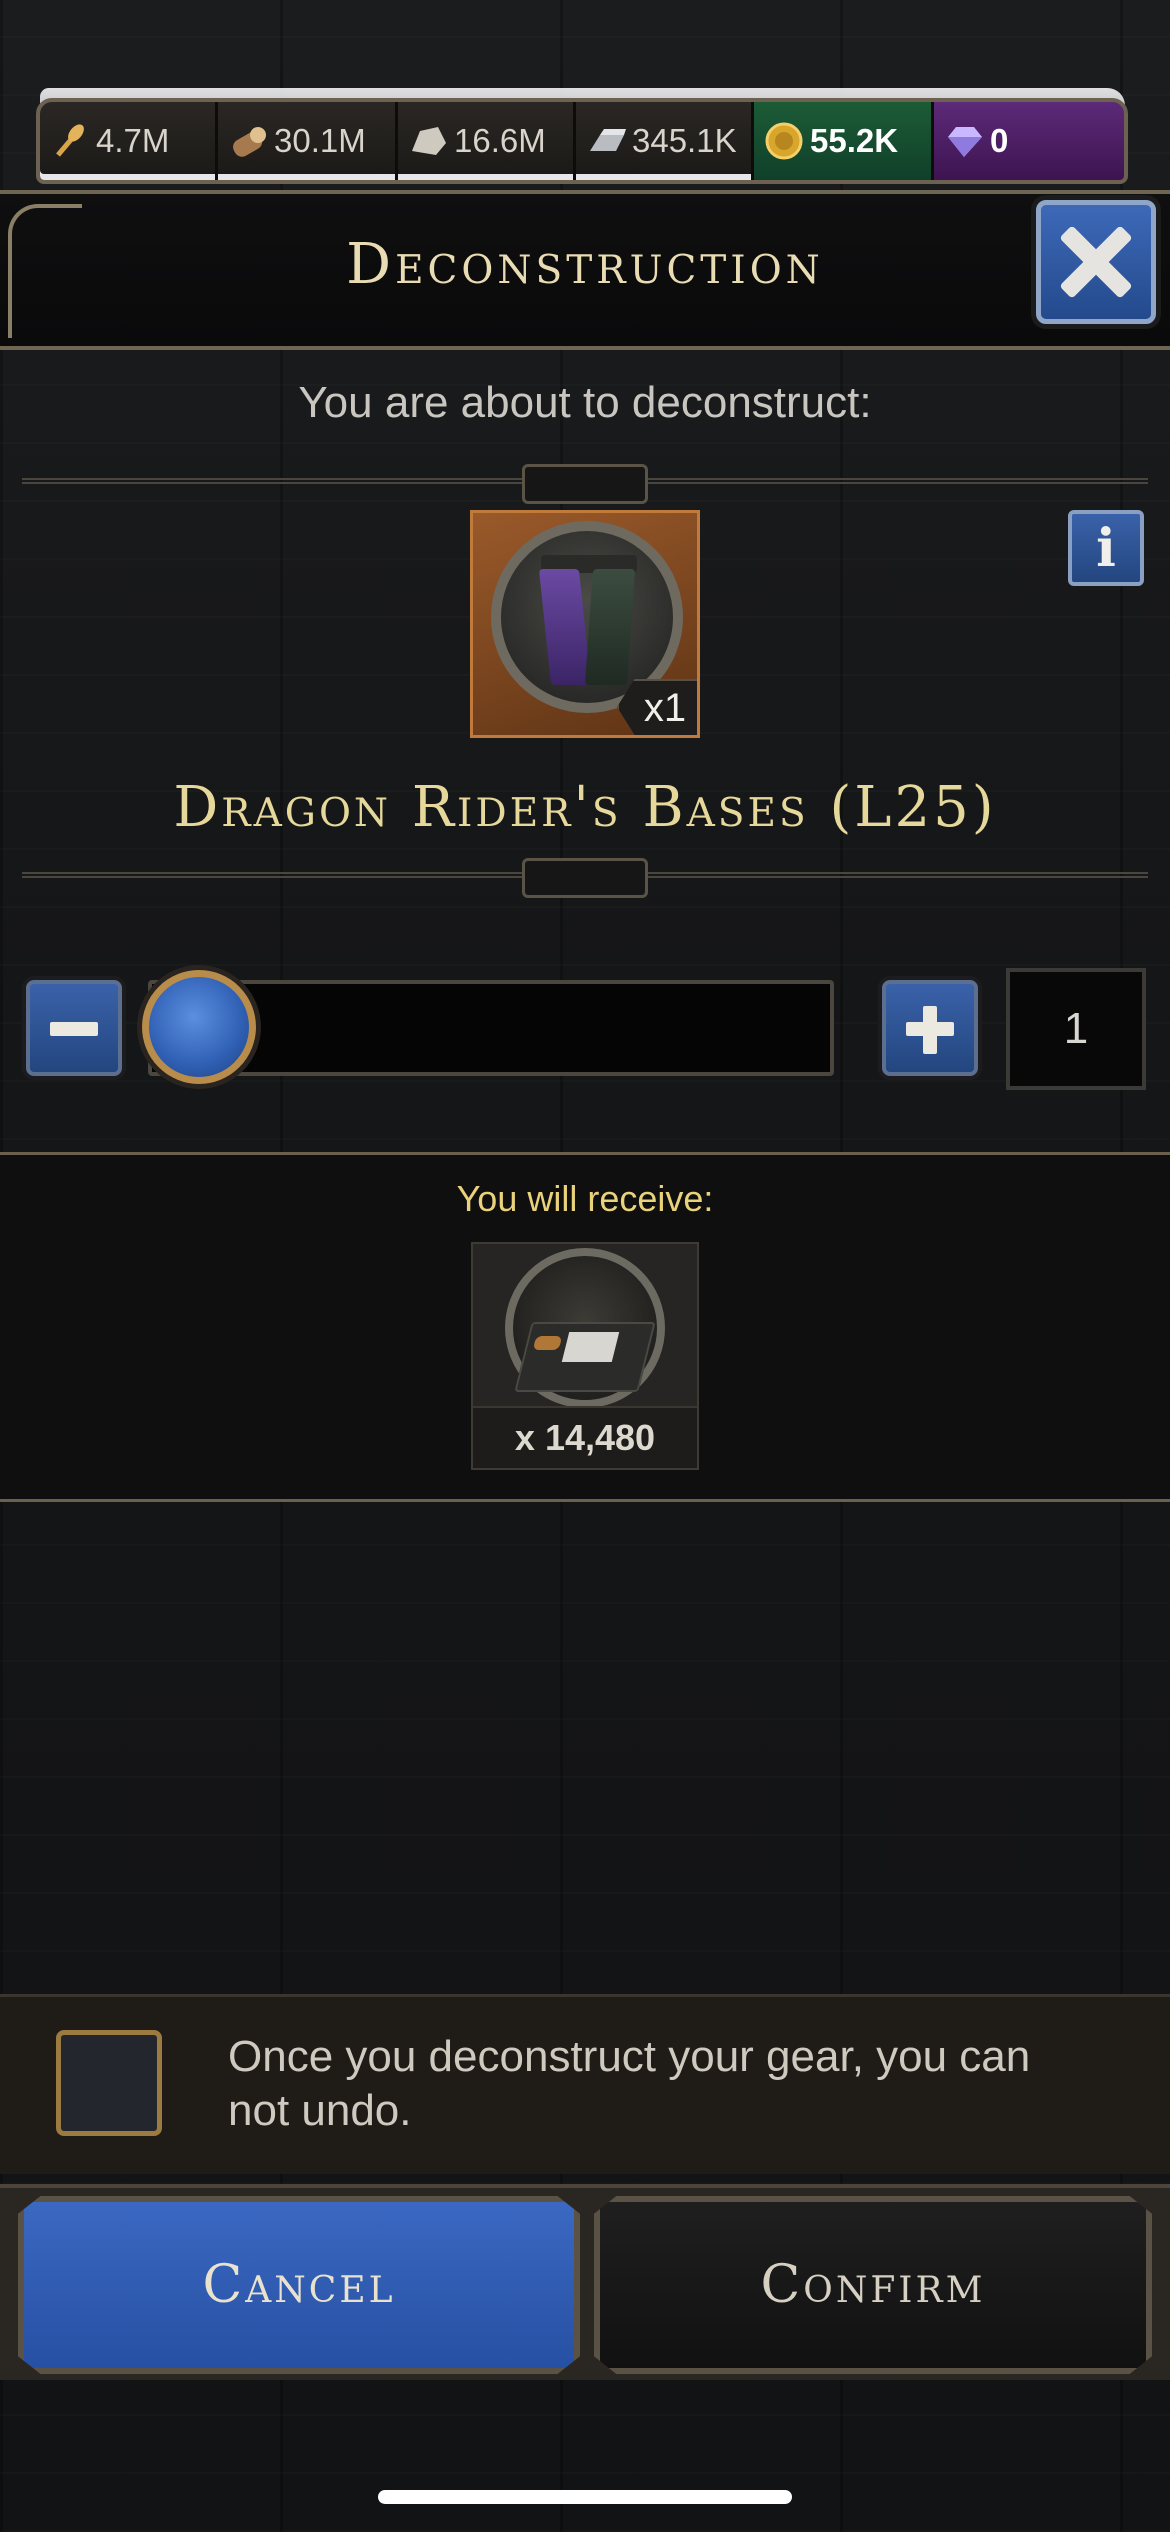 The image size is (1170, 2532). Describe the element at coordinates (585, 264) in the screenshot. I see `dialog-title: Deconstruction` at that location.